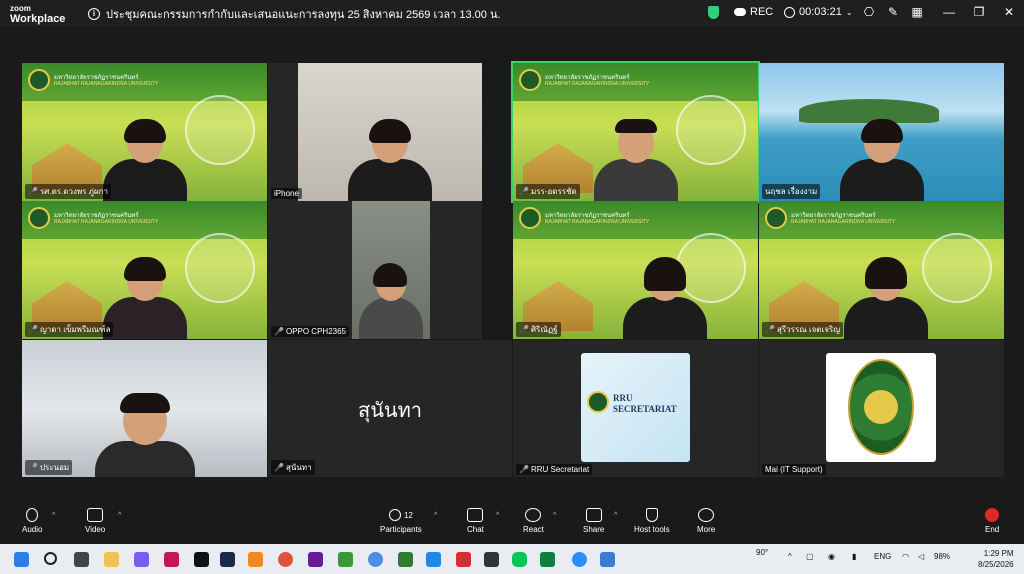  Describe the element at coordinates (854, 556) in the screenshot. I see `microphone-icon: ▮` at that location.